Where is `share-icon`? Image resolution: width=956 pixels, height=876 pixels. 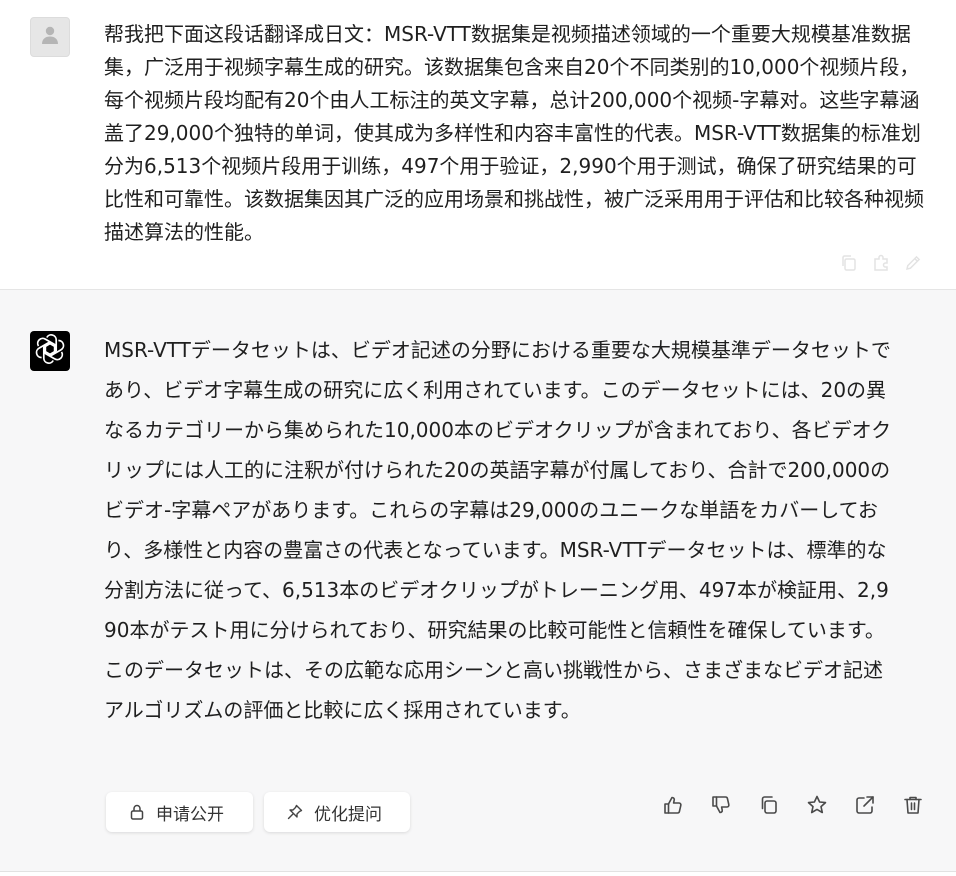
share-icon is located at coordinates (865, 805).